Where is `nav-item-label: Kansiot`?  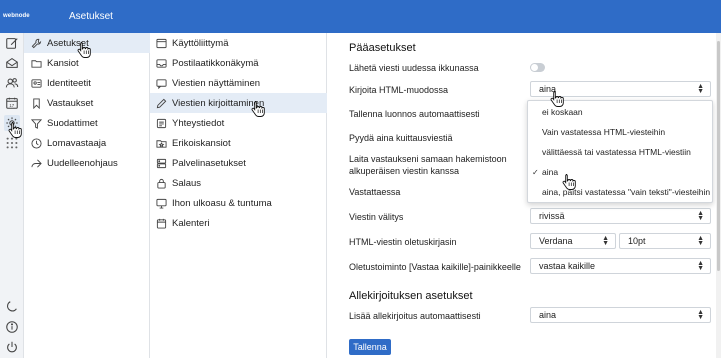 nav-item-label: Kansiot is located at coordinates (63, 63).